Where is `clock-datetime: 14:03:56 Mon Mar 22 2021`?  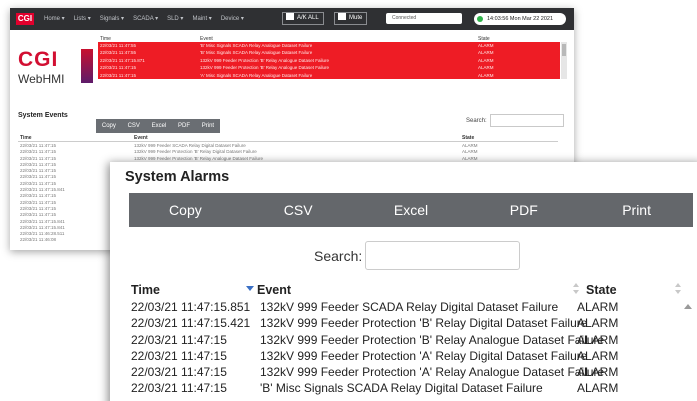
clock-datetime: 14:03:56 Mon Mar 22 2021 is located at coordinates (520, 19).